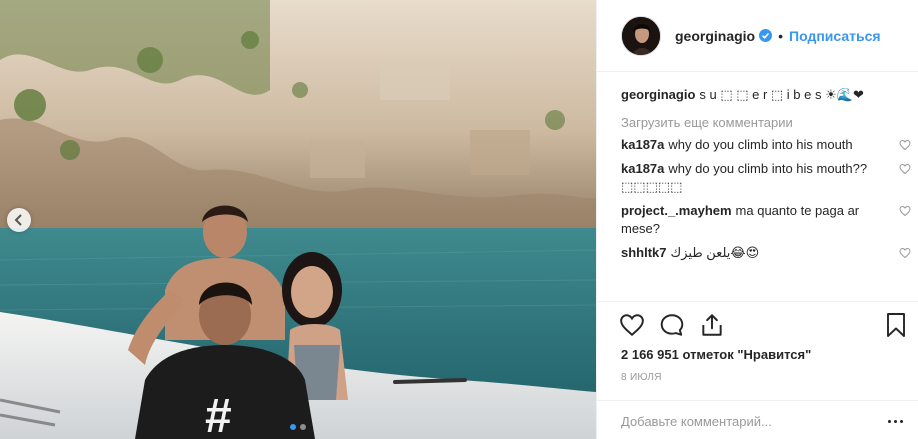  Describe the element at coordinates (658, 94) in the screenshot. I see `caption-username: georginagio` at that location.